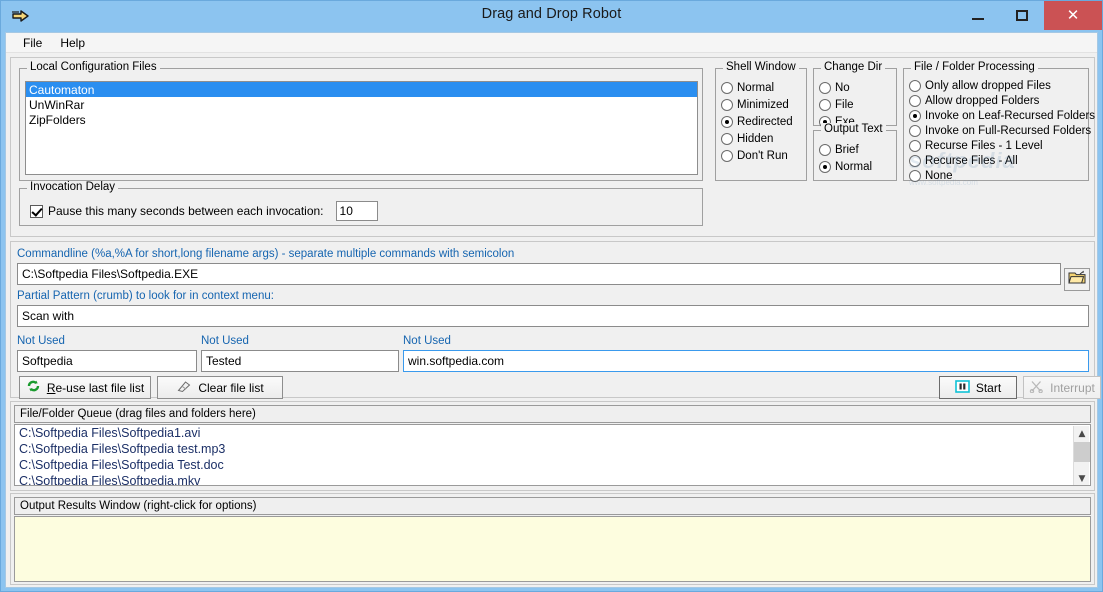  I want to click on radio-ffp-only-files: Only allow dropped Files, so click(998, 86).